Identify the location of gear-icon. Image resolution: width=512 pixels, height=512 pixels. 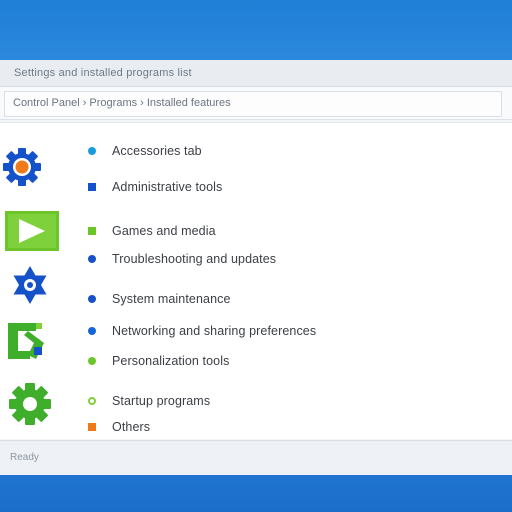
(22, 167).